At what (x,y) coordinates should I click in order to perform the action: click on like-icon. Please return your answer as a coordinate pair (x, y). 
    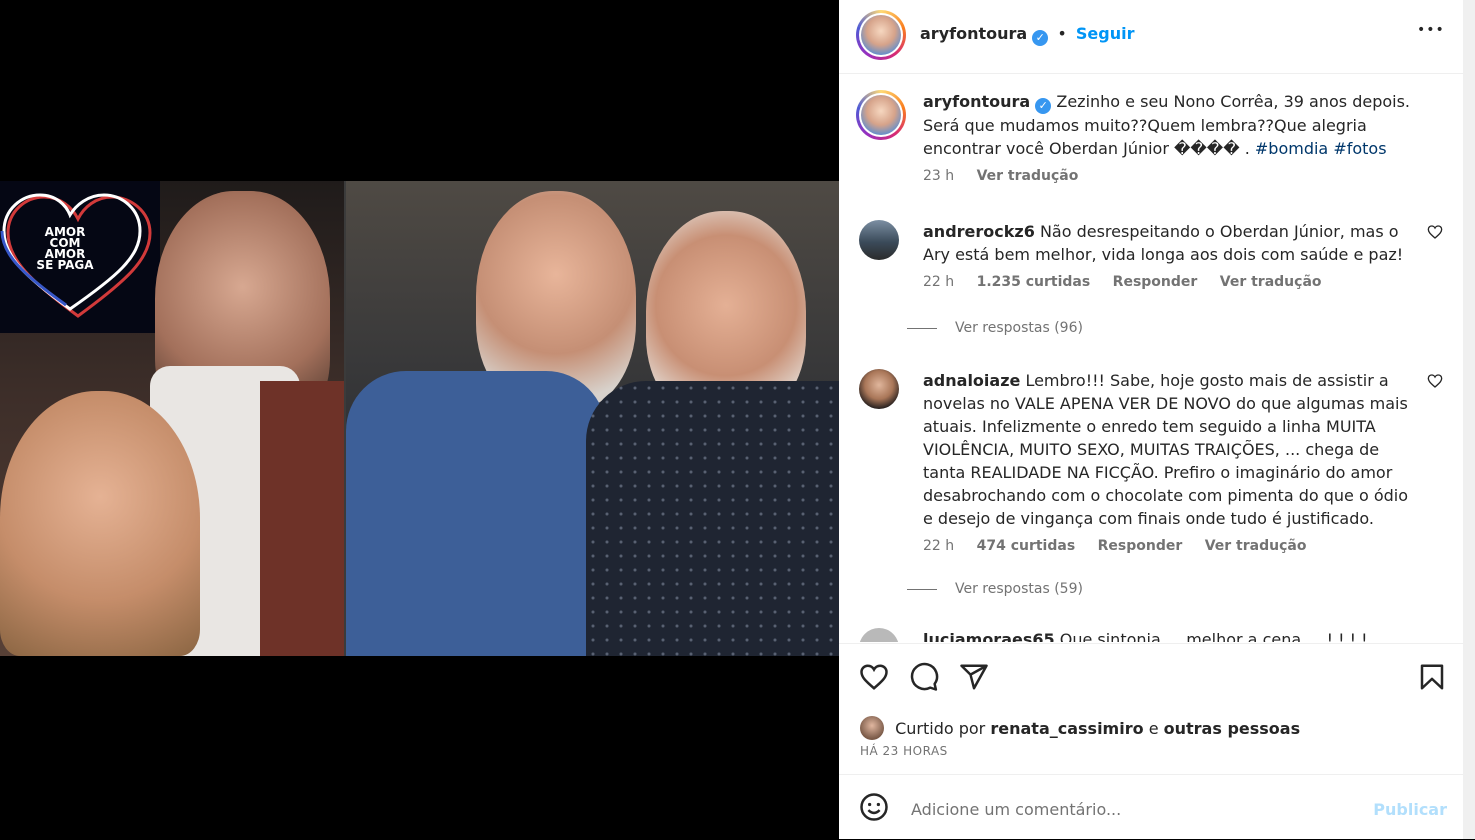
    Looking at the image, I should click on (874, 677).